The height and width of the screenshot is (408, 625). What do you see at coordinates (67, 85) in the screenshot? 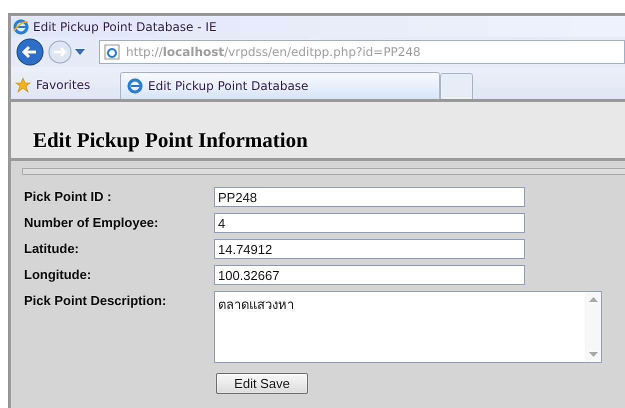
I see `favorites-button: Favorites` at bounding box center [67, 85].